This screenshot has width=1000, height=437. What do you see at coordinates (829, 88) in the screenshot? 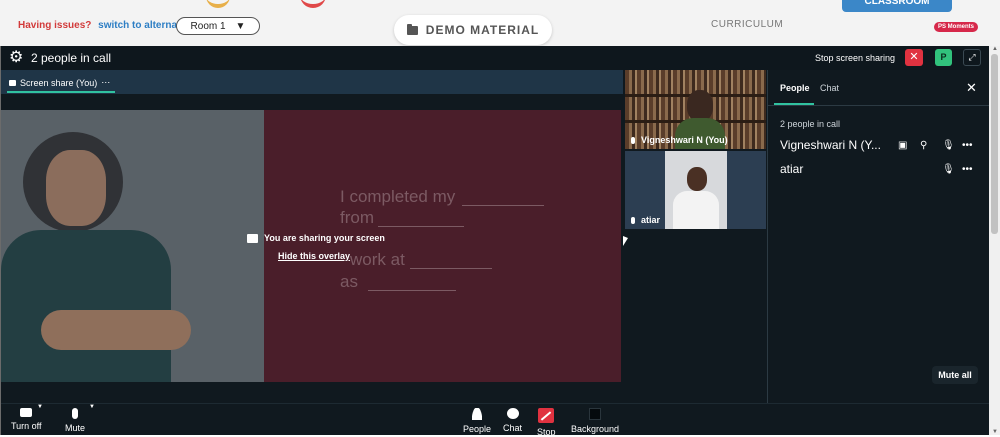
I see `tab-chat: Chat` at bounding box center [829, 88].